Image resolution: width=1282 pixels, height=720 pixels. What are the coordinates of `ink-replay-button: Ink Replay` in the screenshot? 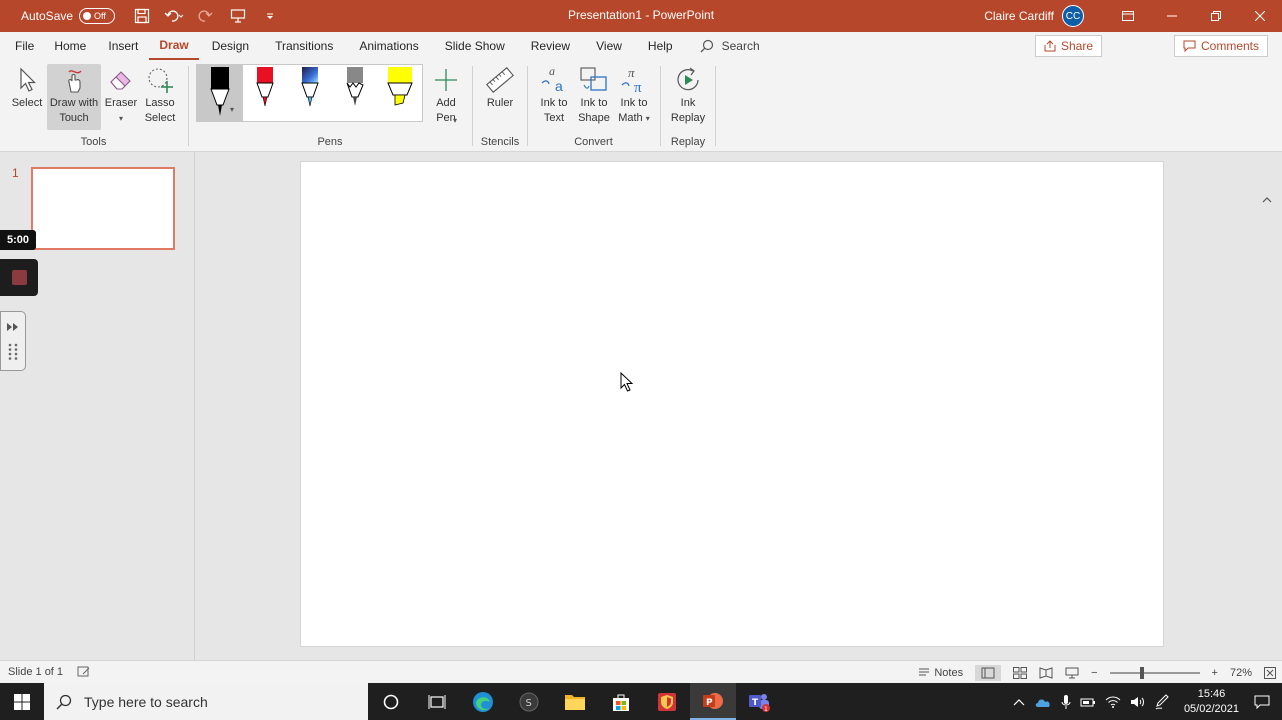 It's located at (688, 95).